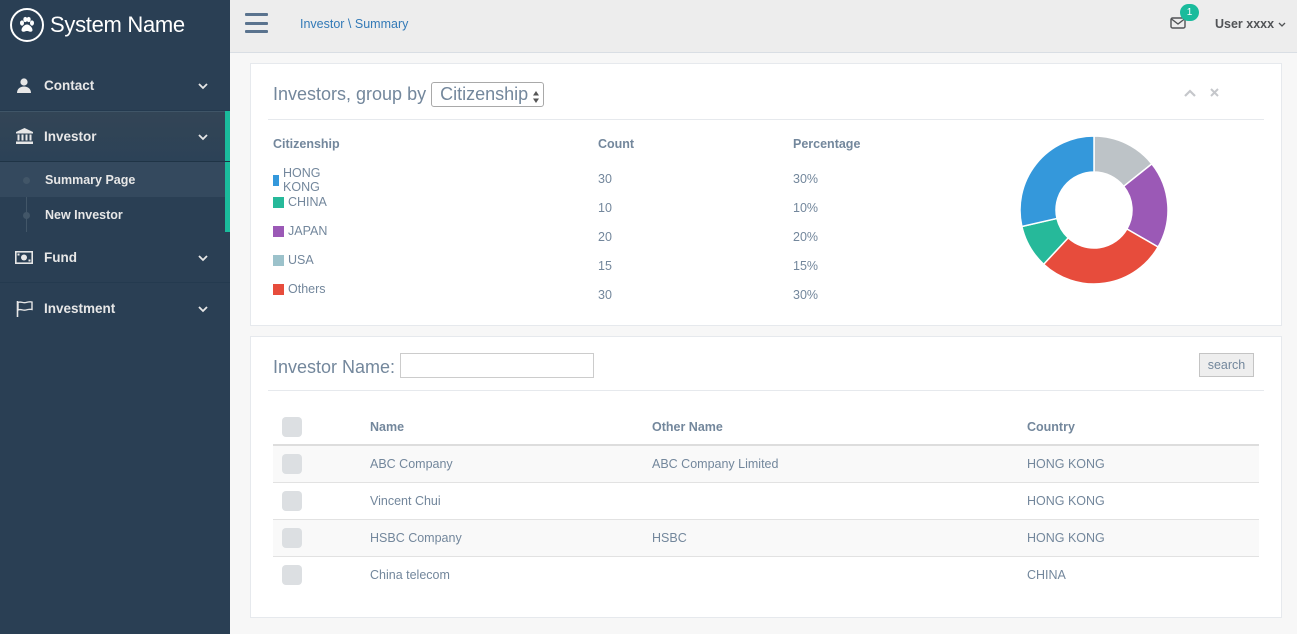  I want to click on panel-tools, so click(1201, 92).